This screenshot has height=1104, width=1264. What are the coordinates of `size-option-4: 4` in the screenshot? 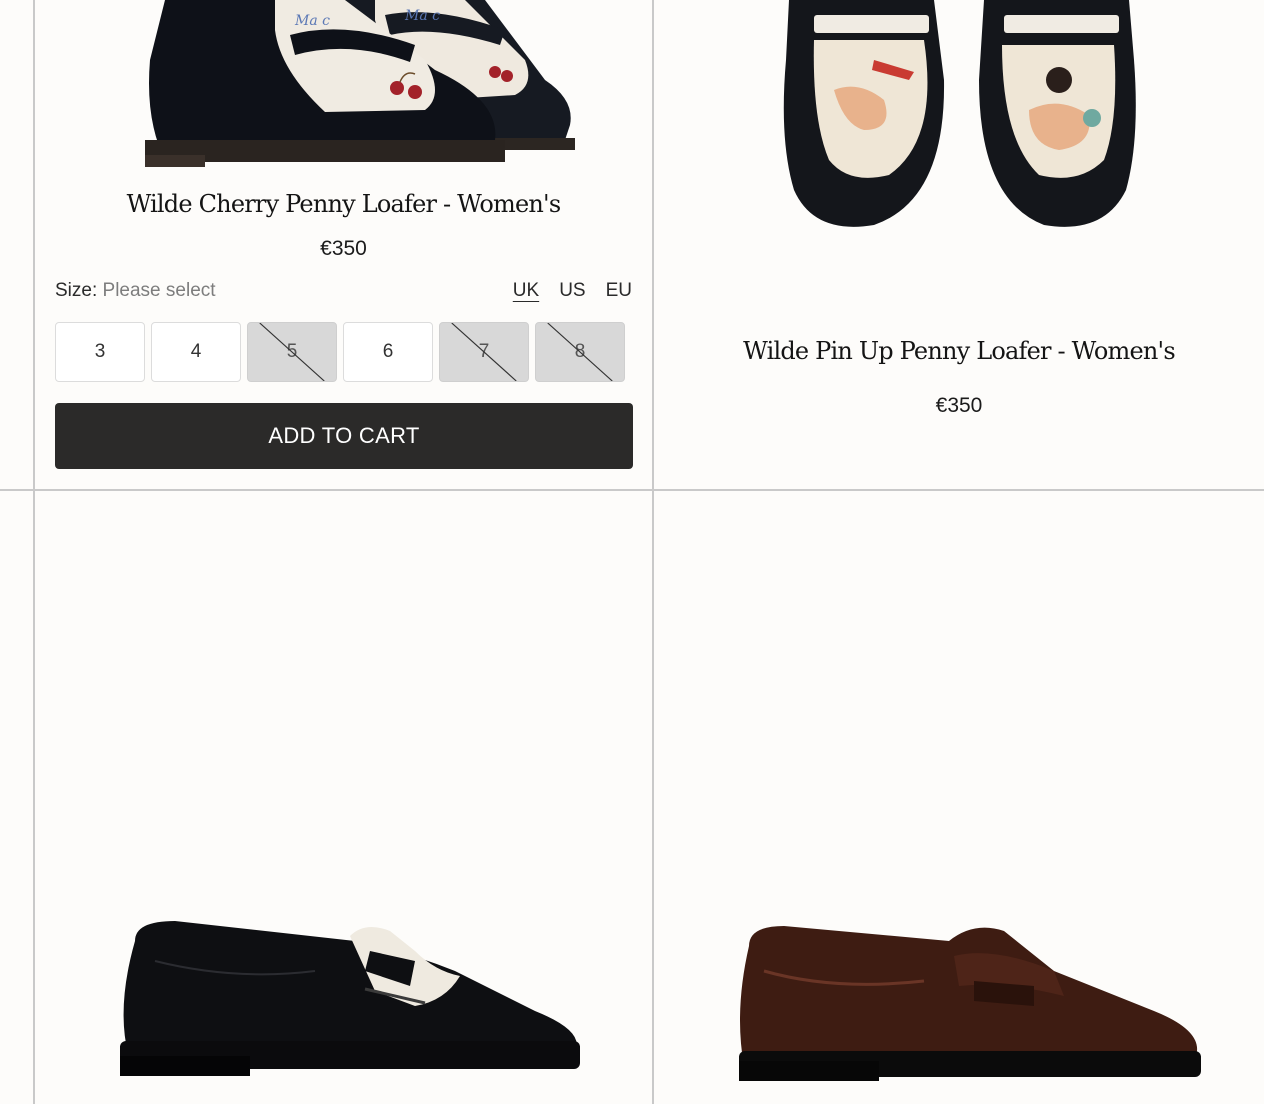 It's located at (196, 352).